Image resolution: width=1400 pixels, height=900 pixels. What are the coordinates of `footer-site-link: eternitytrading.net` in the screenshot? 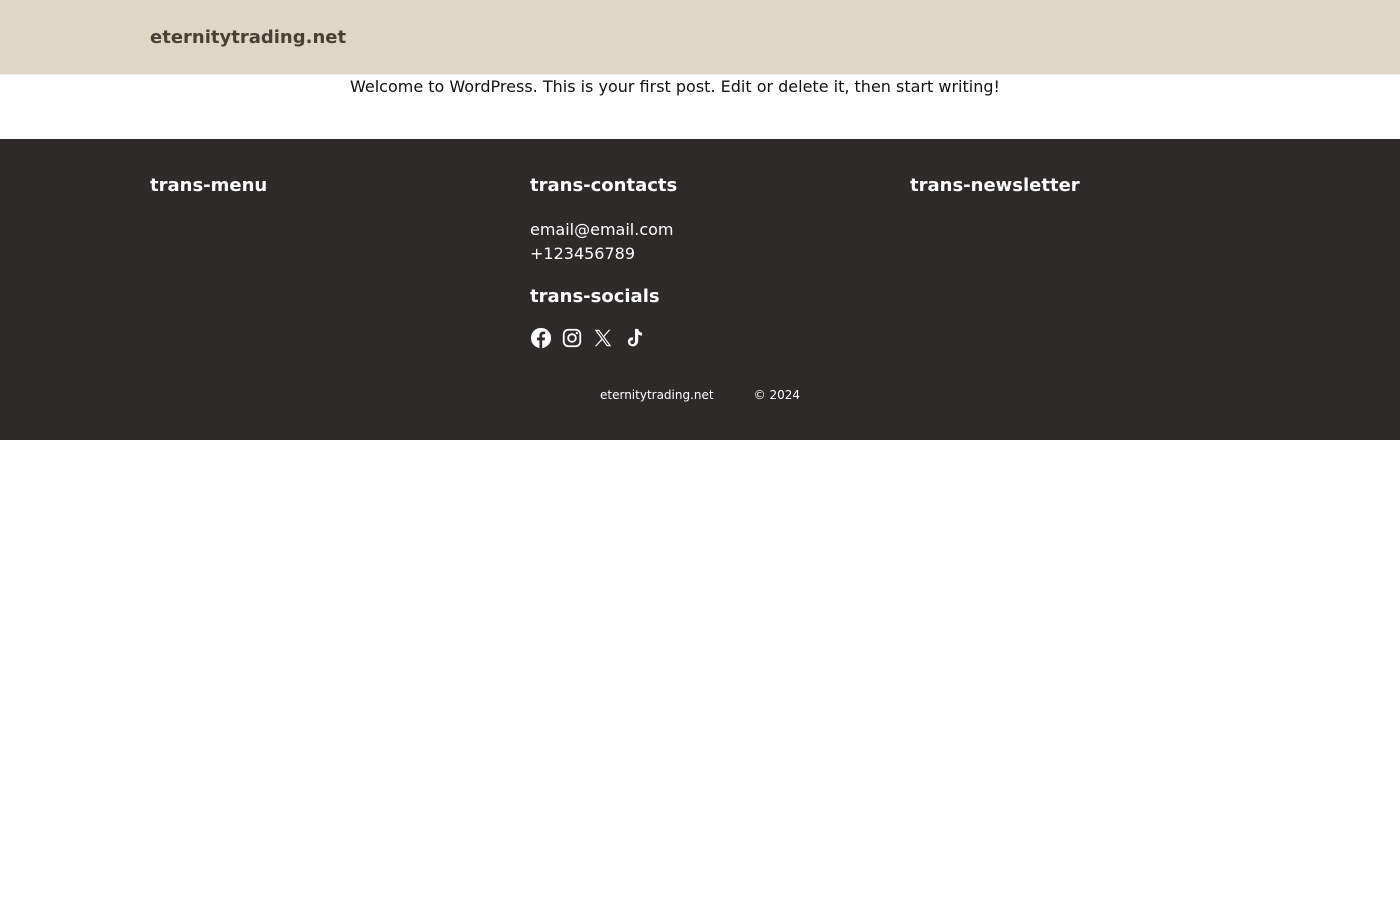 It's located at (657, 395).